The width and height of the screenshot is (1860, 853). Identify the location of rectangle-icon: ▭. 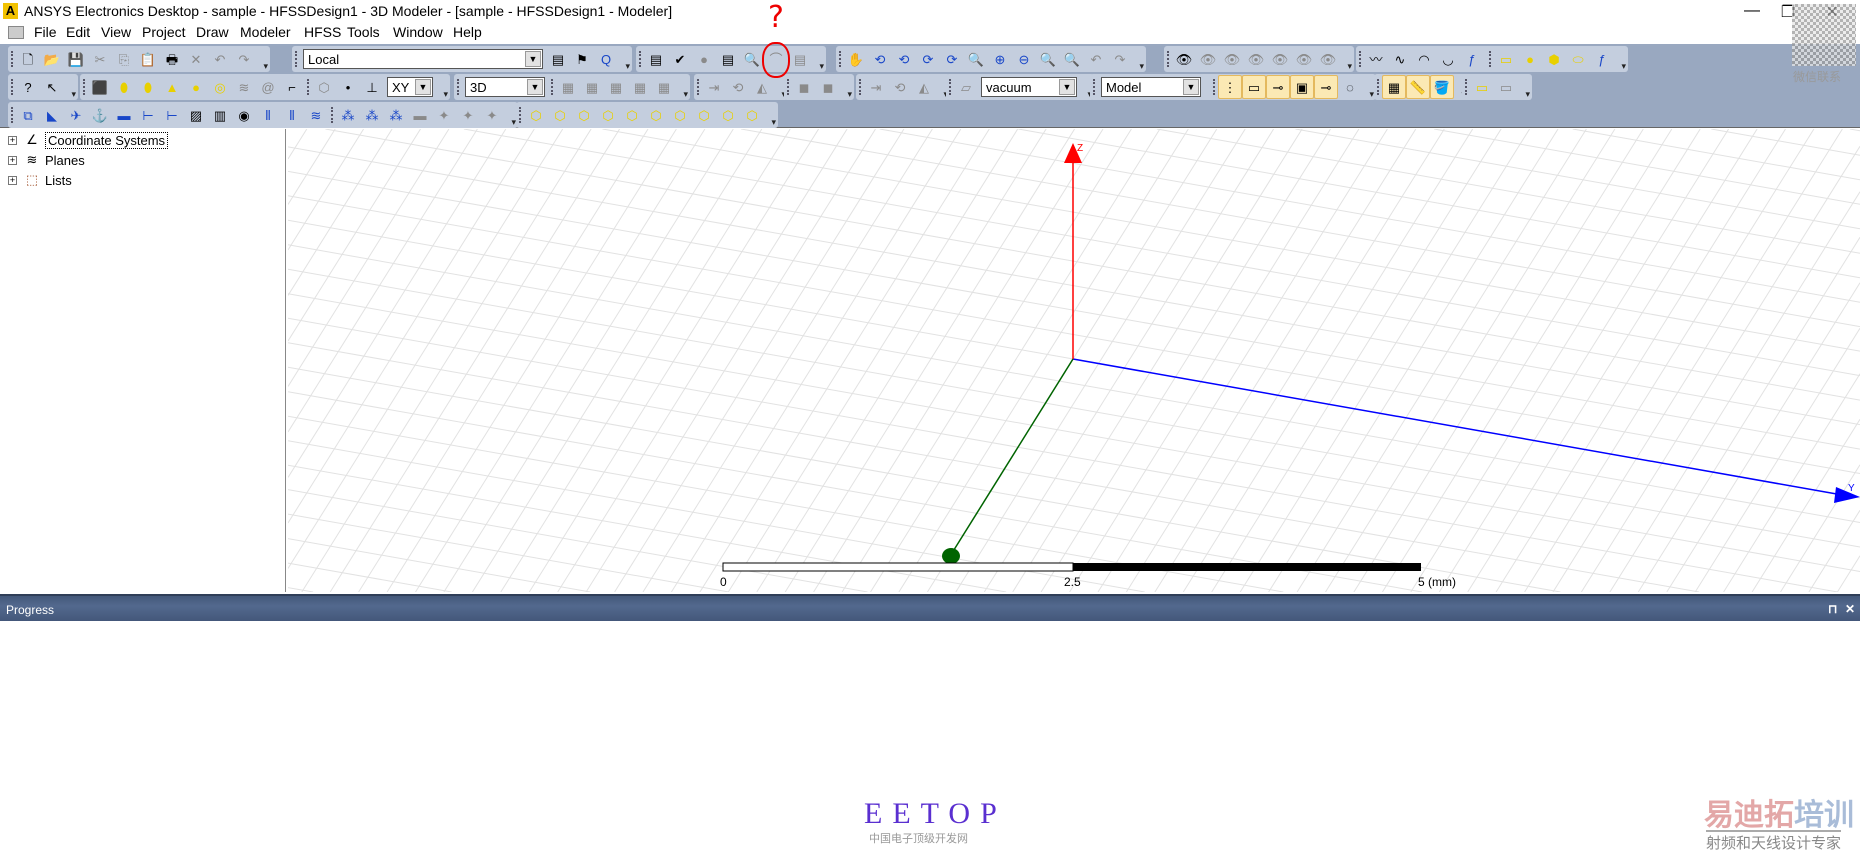
(1506, 59).